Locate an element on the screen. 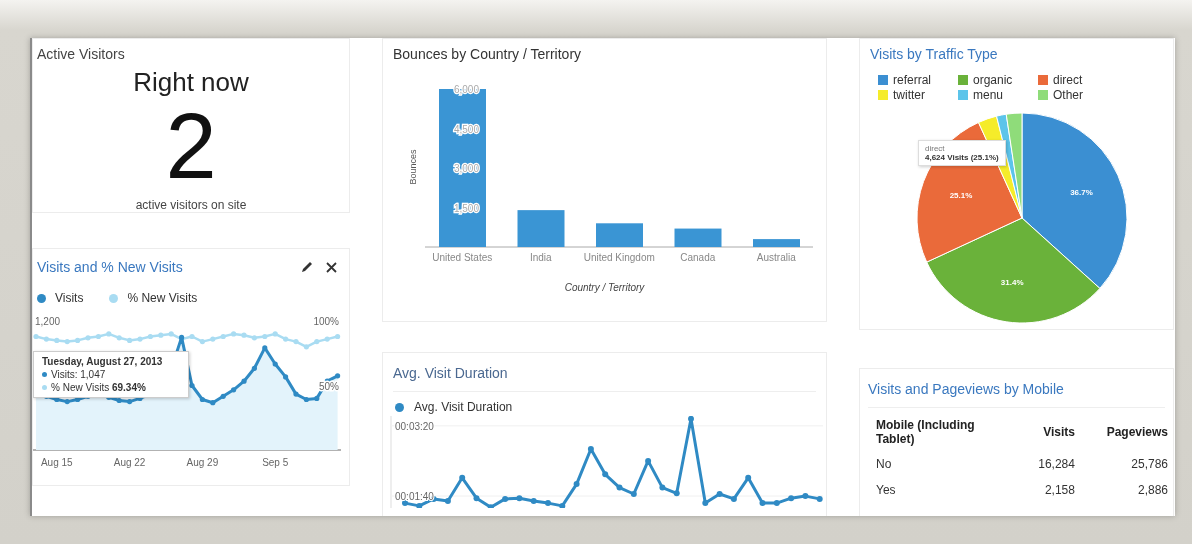 This screenshot has height=544, width=1192. widget-title: Visits and % New Visits is located at coordinates (110, 266).